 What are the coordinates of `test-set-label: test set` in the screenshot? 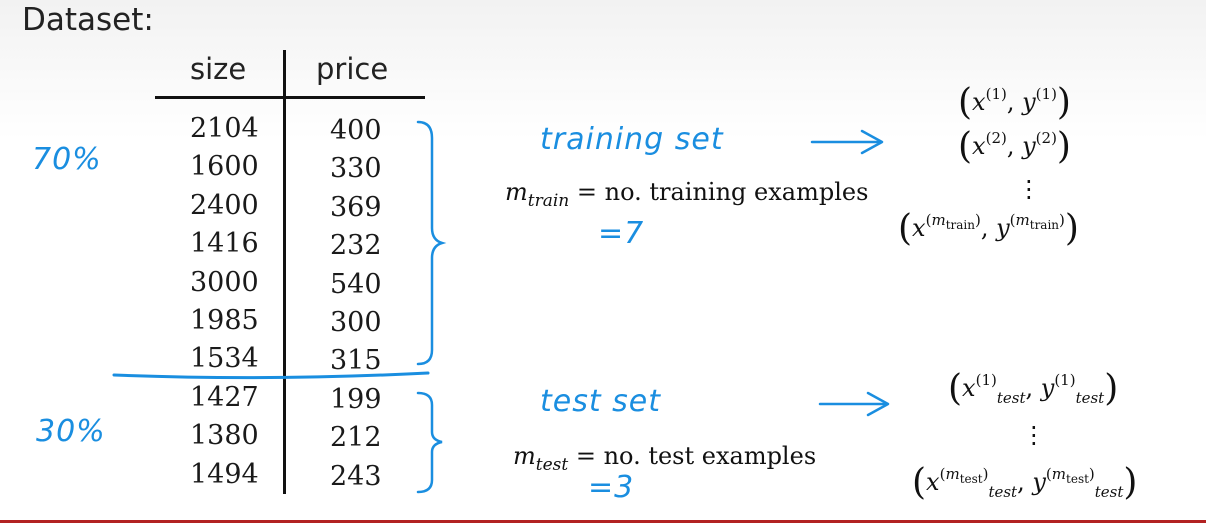 It's located at (600, 401).